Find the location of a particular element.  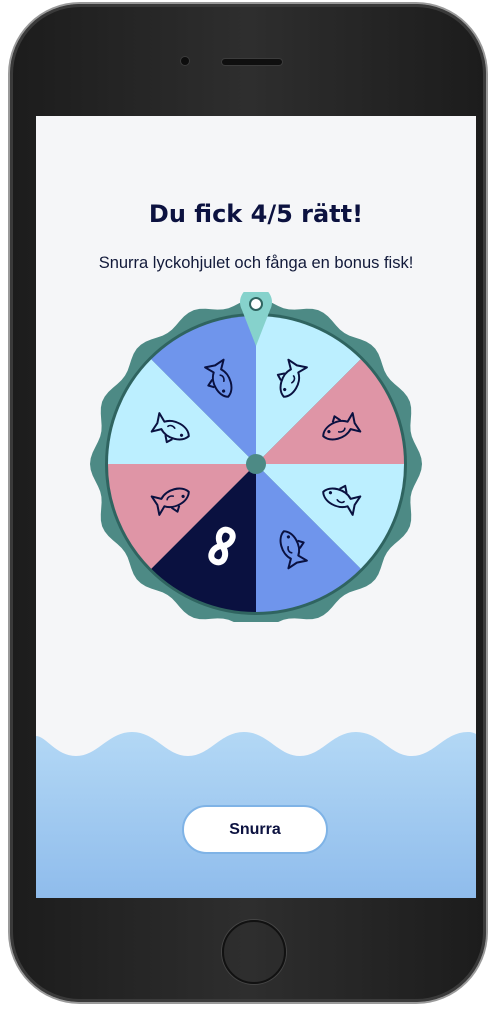

wheel-hub is located at coordinates (256, 464).